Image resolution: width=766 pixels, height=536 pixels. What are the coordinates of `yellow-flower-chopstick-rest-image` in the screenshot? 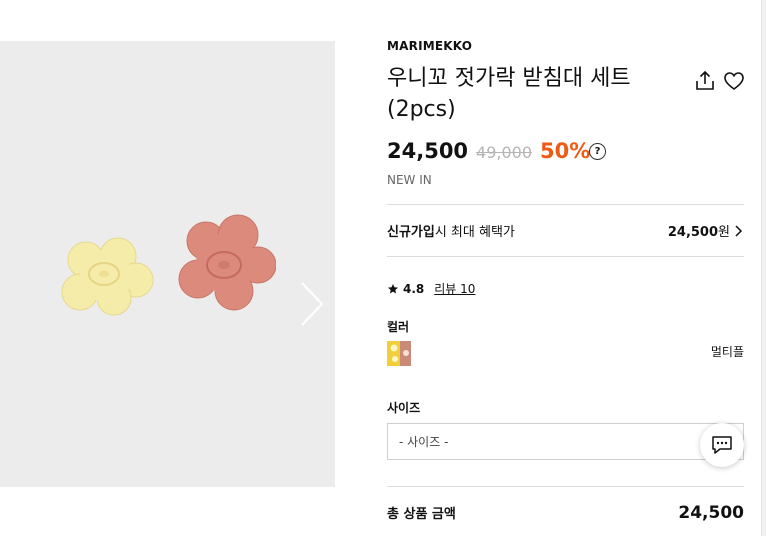 It's located at (107, 276).